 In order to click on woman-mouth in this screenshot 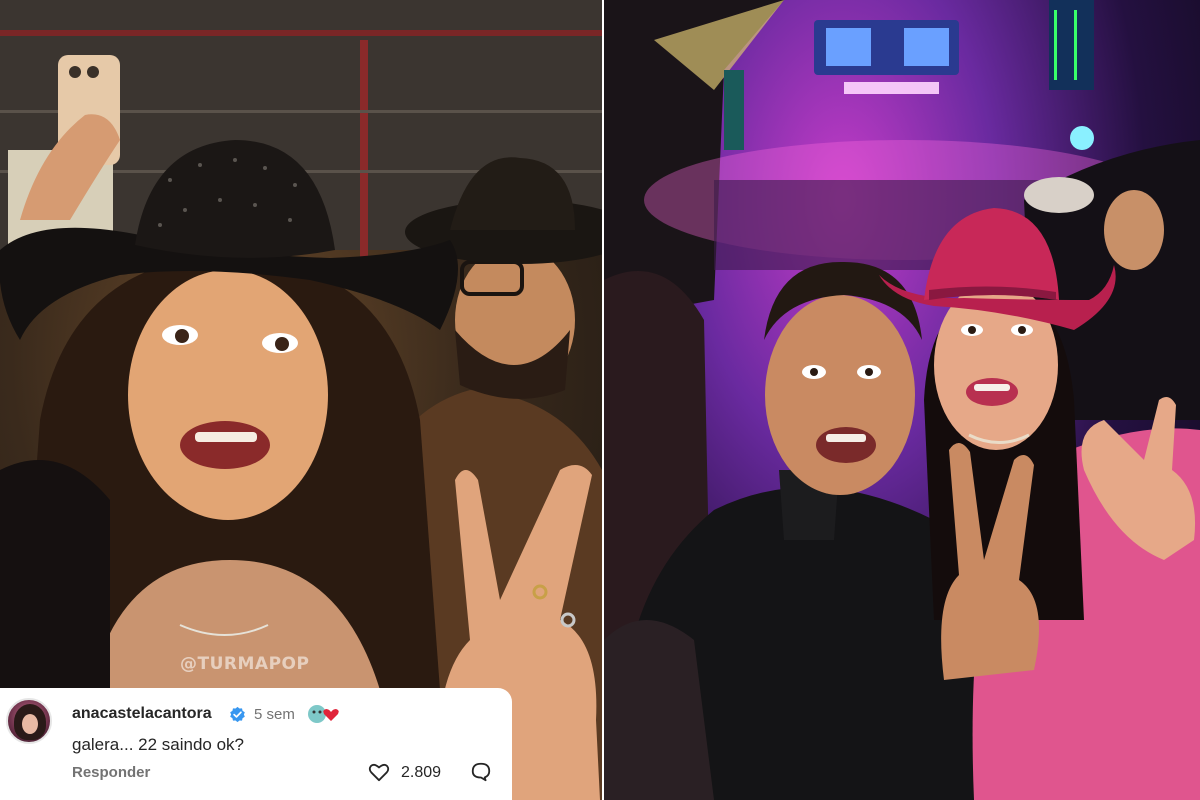, I will do `click(225, 445)`.